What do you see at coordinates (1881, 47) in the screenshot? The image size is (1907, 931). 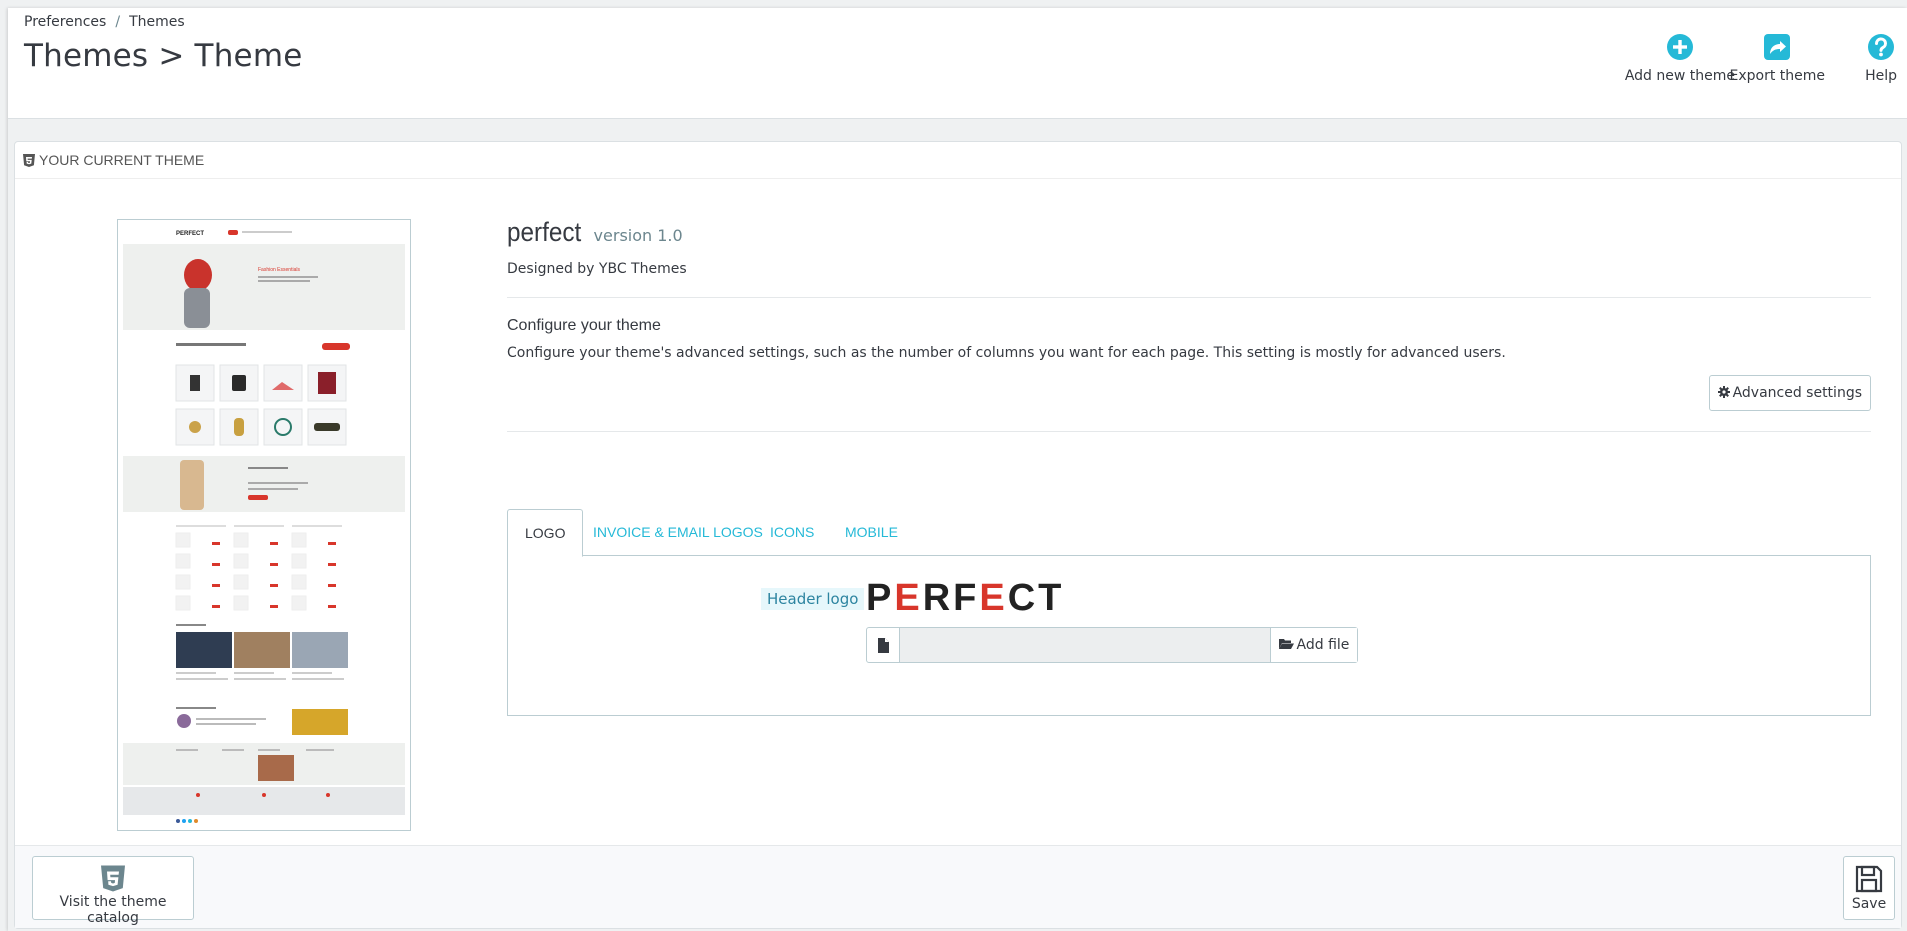 I see `question-circle-icon` at bounding box center [1881, 47].